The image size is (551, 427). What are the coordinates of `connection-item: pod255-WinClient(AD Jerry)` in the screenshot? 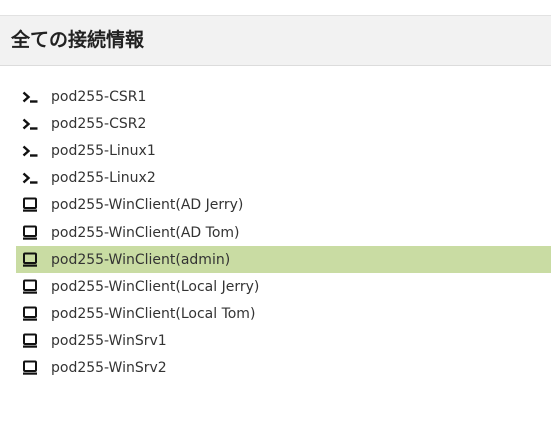 It's located at (283, 205).